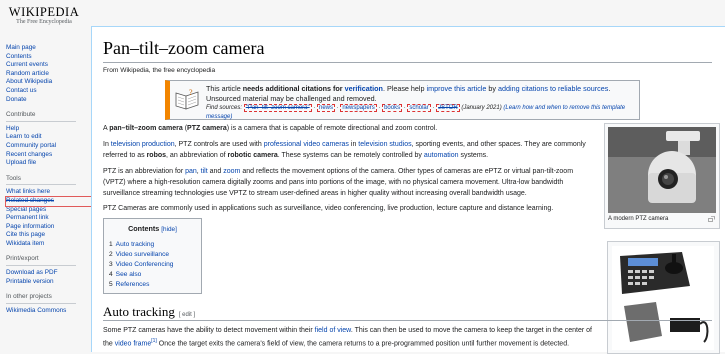 This screenshot has width=725, height=354. I want to click on sidebar-item-contact: Contact us, so click(48, 91).